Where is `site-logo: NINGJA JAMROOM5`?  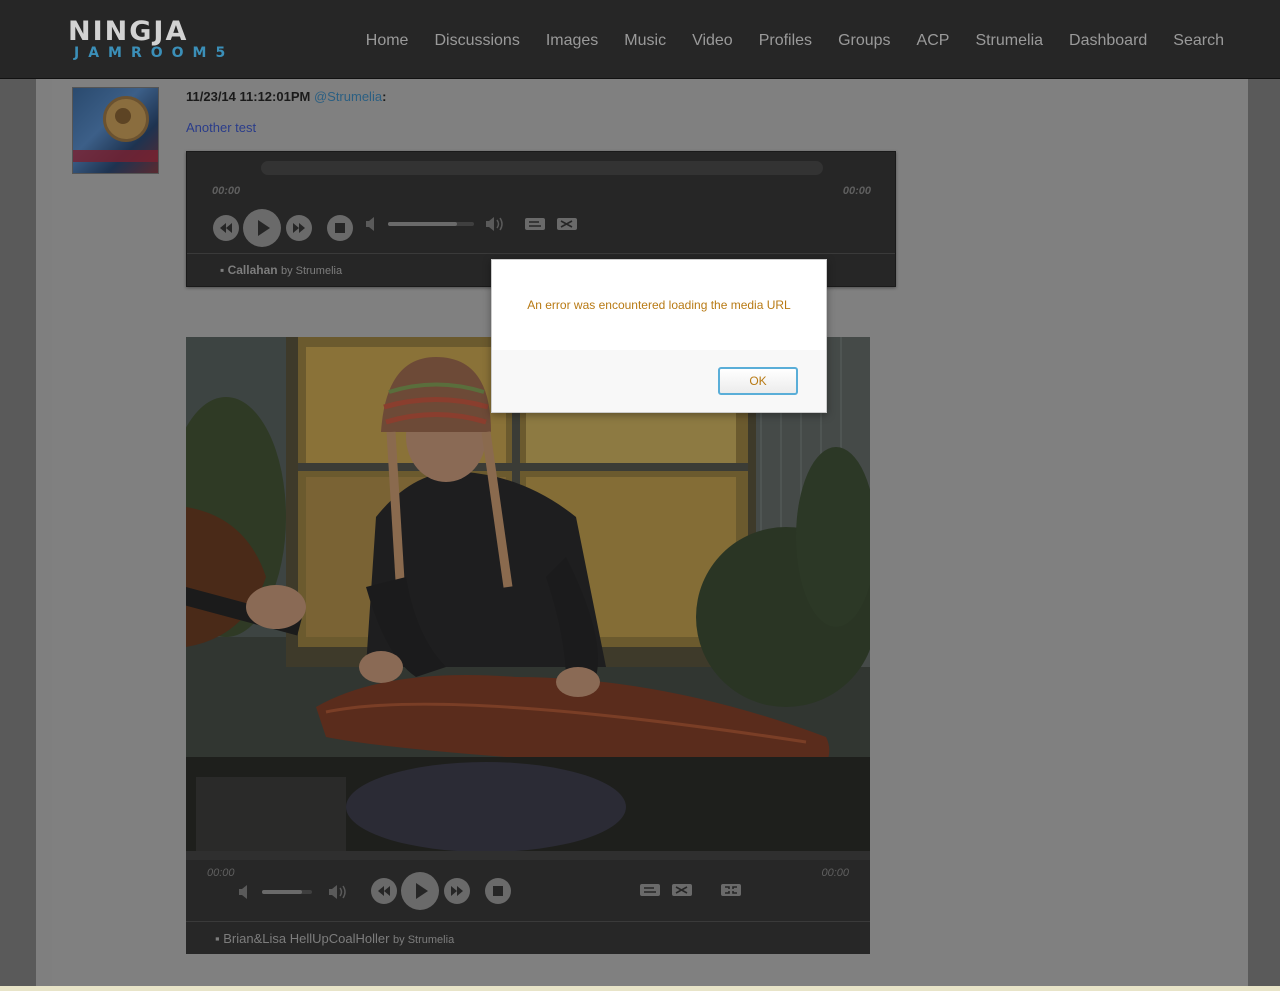 site-logo: NINGJA JAMROOM5 is located at coordinates (151, 38).